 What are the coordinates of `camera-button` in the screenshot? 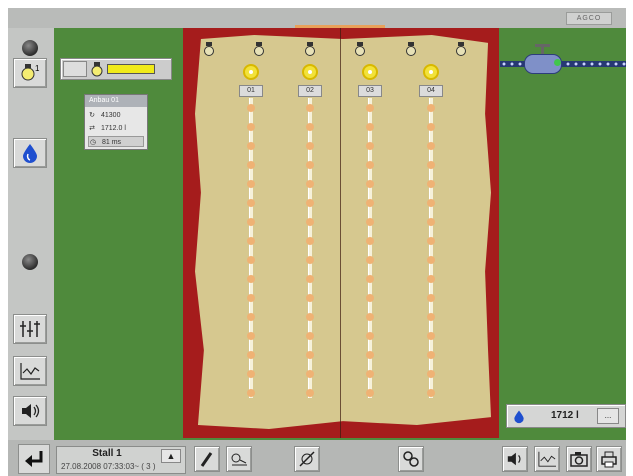 It's located at (579, 459).